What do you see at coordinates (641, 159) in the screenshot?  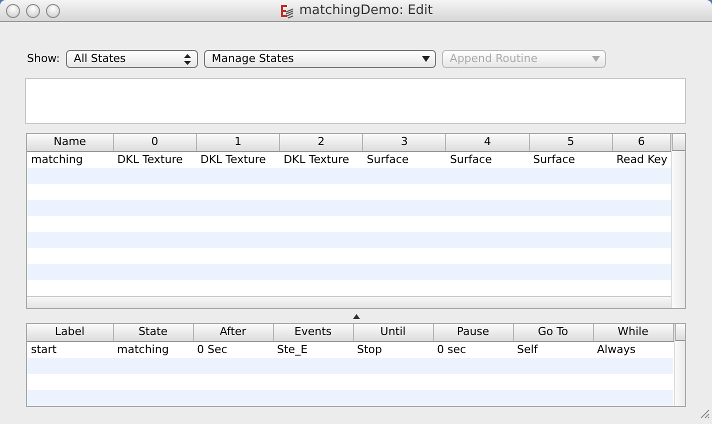 I see `table-cell: Read Key` at bounding box center [641, 159].